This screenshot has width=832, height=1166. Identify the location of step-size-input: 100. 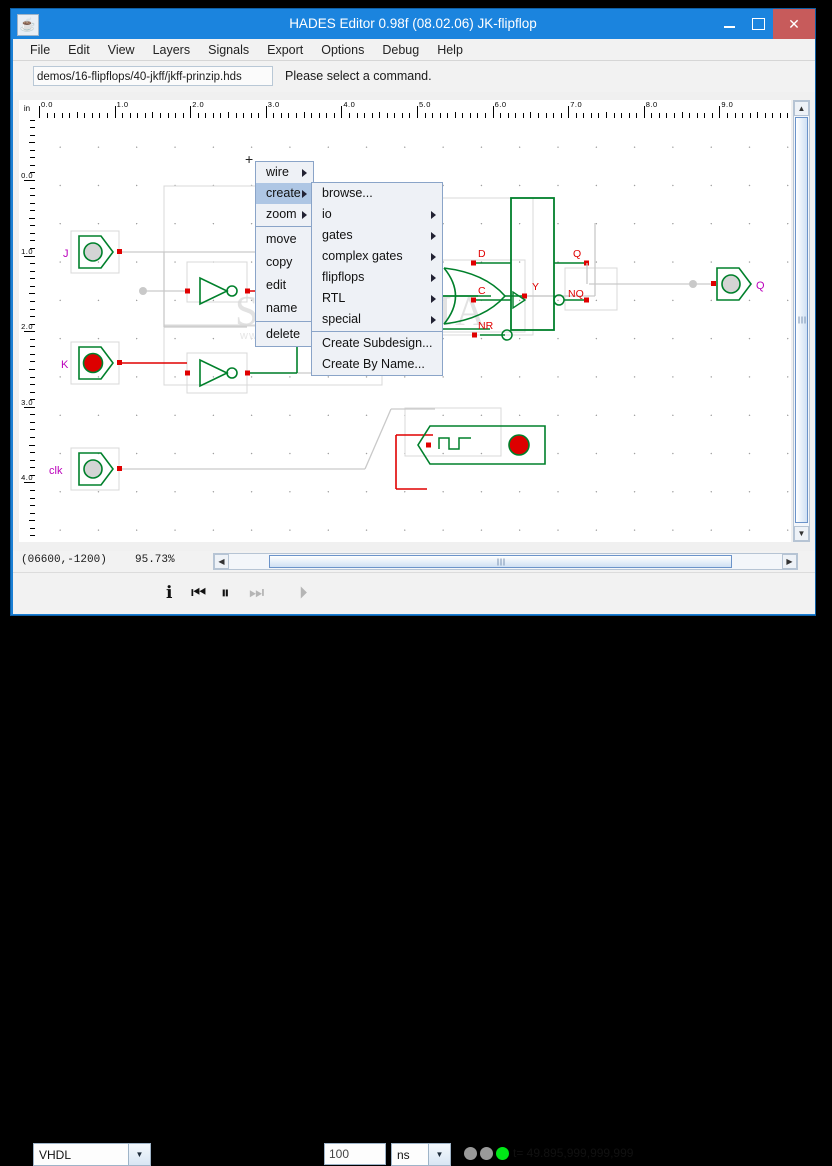
(355, 1154).